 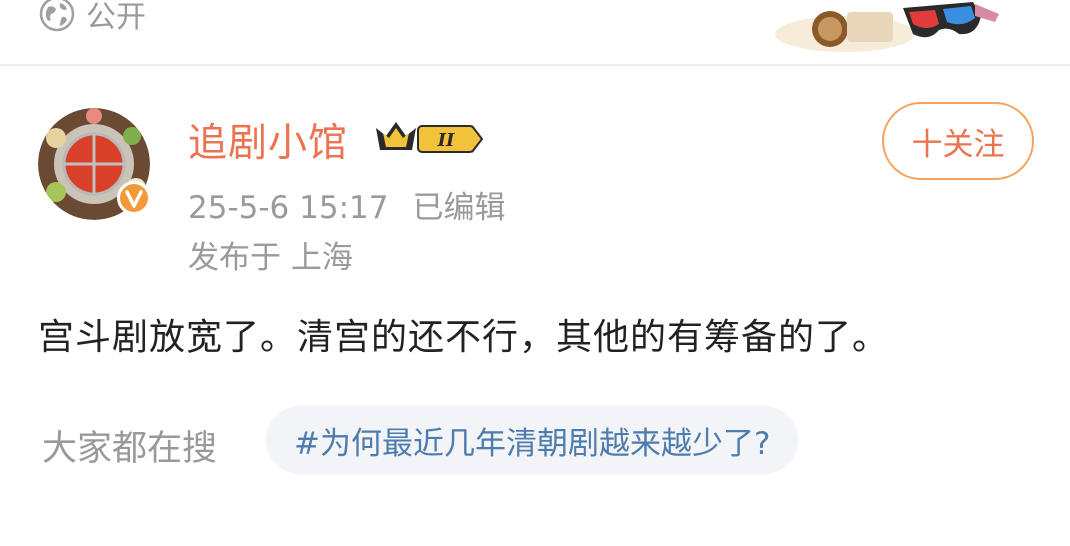 What do you see at coordinates (268, 140) in the screenshot?
I see `author-name: 追剧小馆` at bounding box center [268, 140].